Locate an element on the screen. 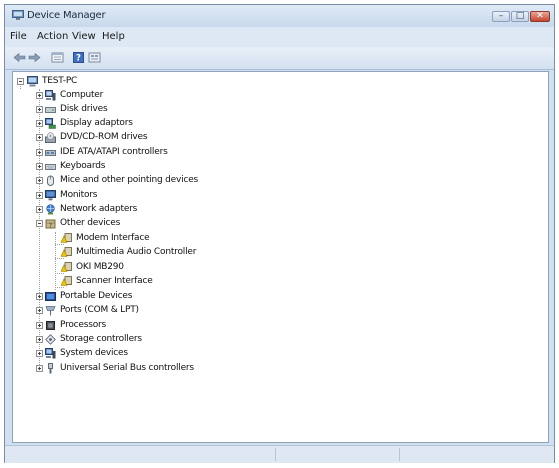 The image size is (559, 468). category-label: Mice and other pointing devices is located at coordinates (129, 180).